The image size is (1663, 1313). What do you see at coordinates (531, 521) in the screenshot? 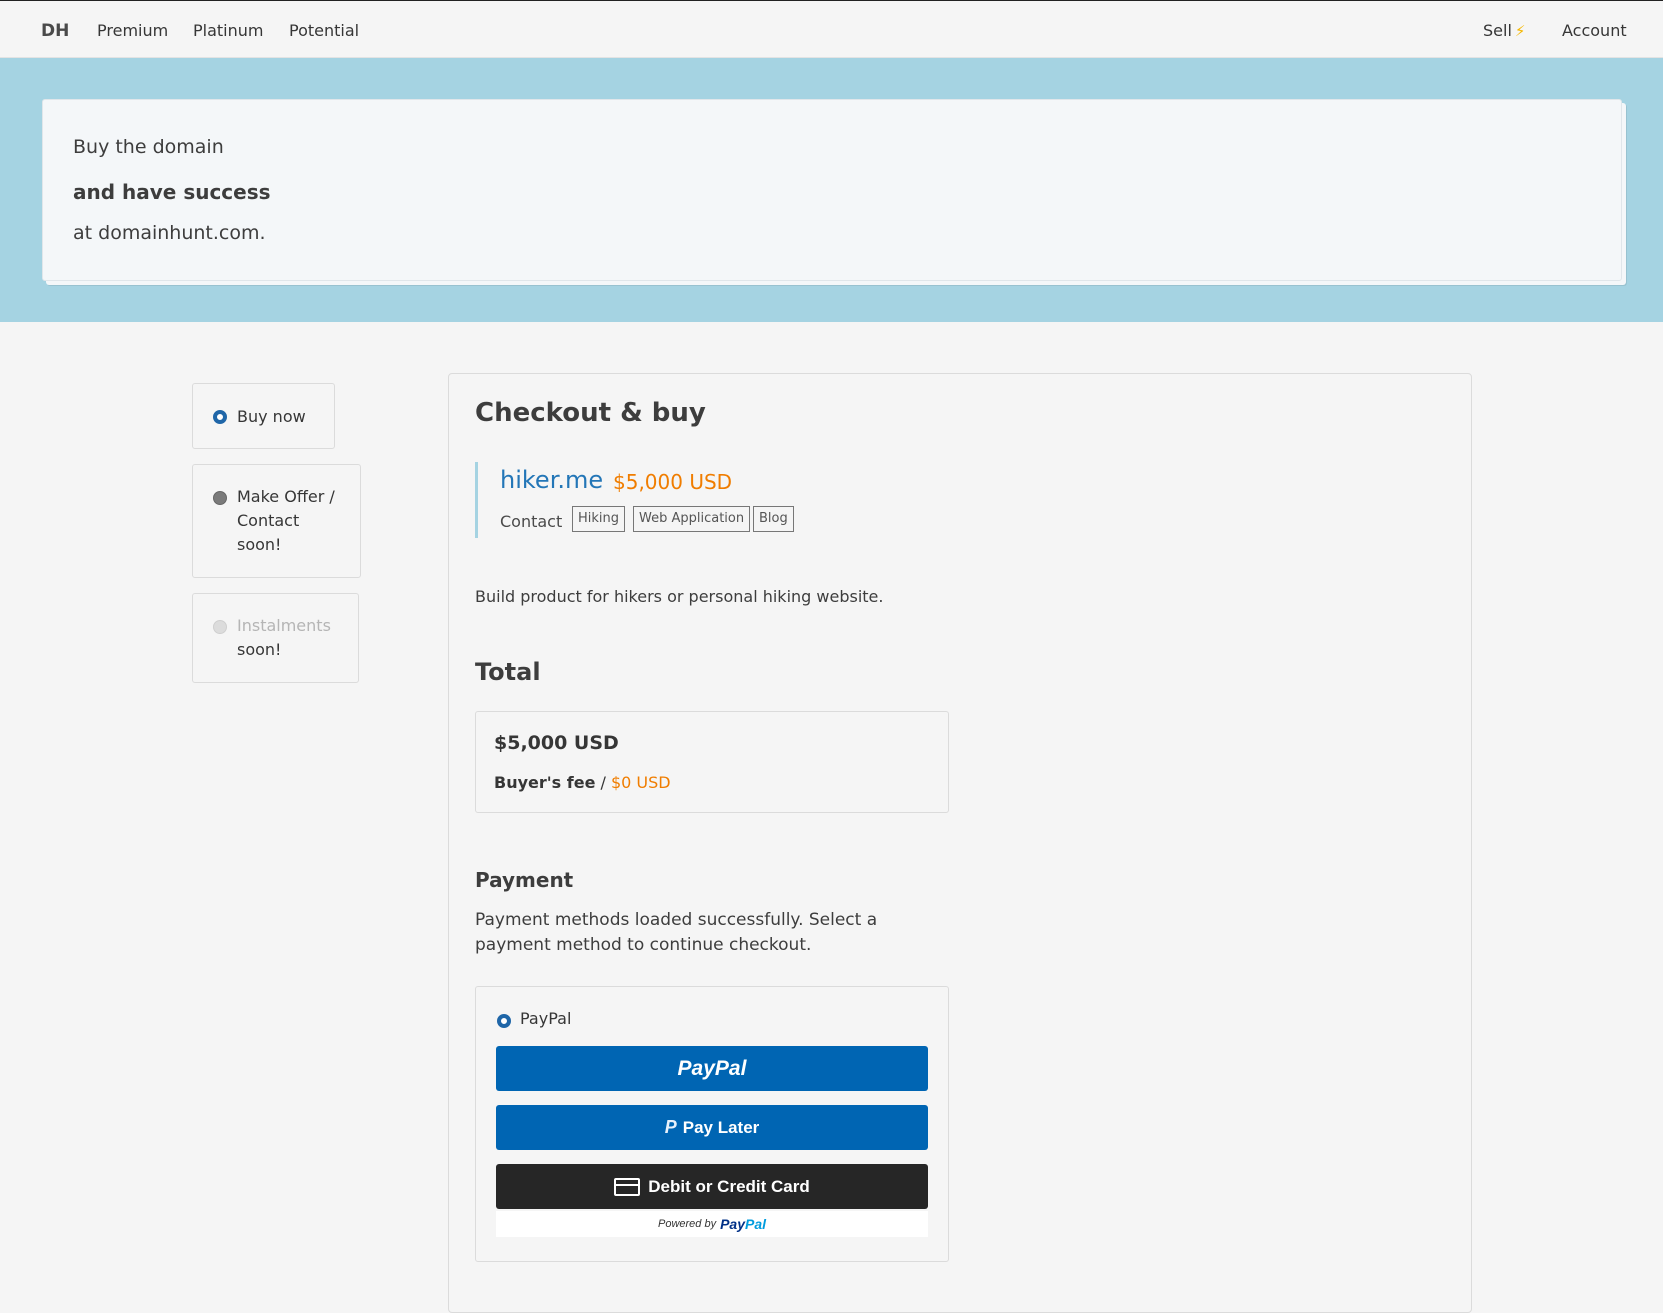
I see `contact-link: Contact` at bounding box center [531, 521].